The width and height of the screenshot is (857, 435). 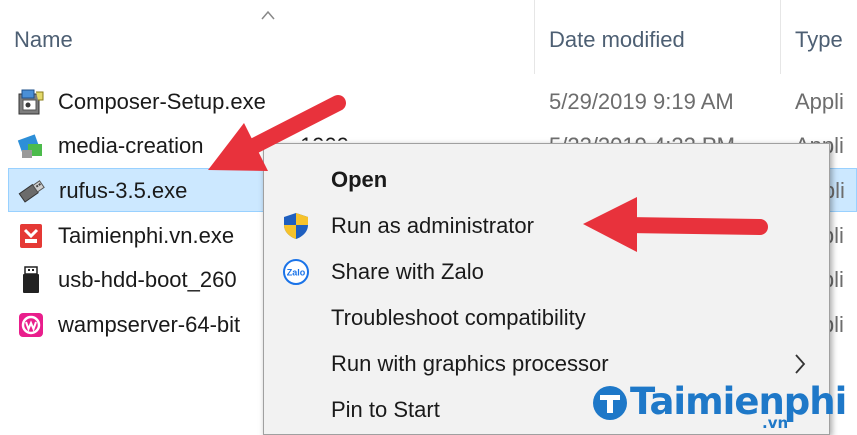 I want to click on zalo-icon-text: Zalo, so click(x=296, y=273).